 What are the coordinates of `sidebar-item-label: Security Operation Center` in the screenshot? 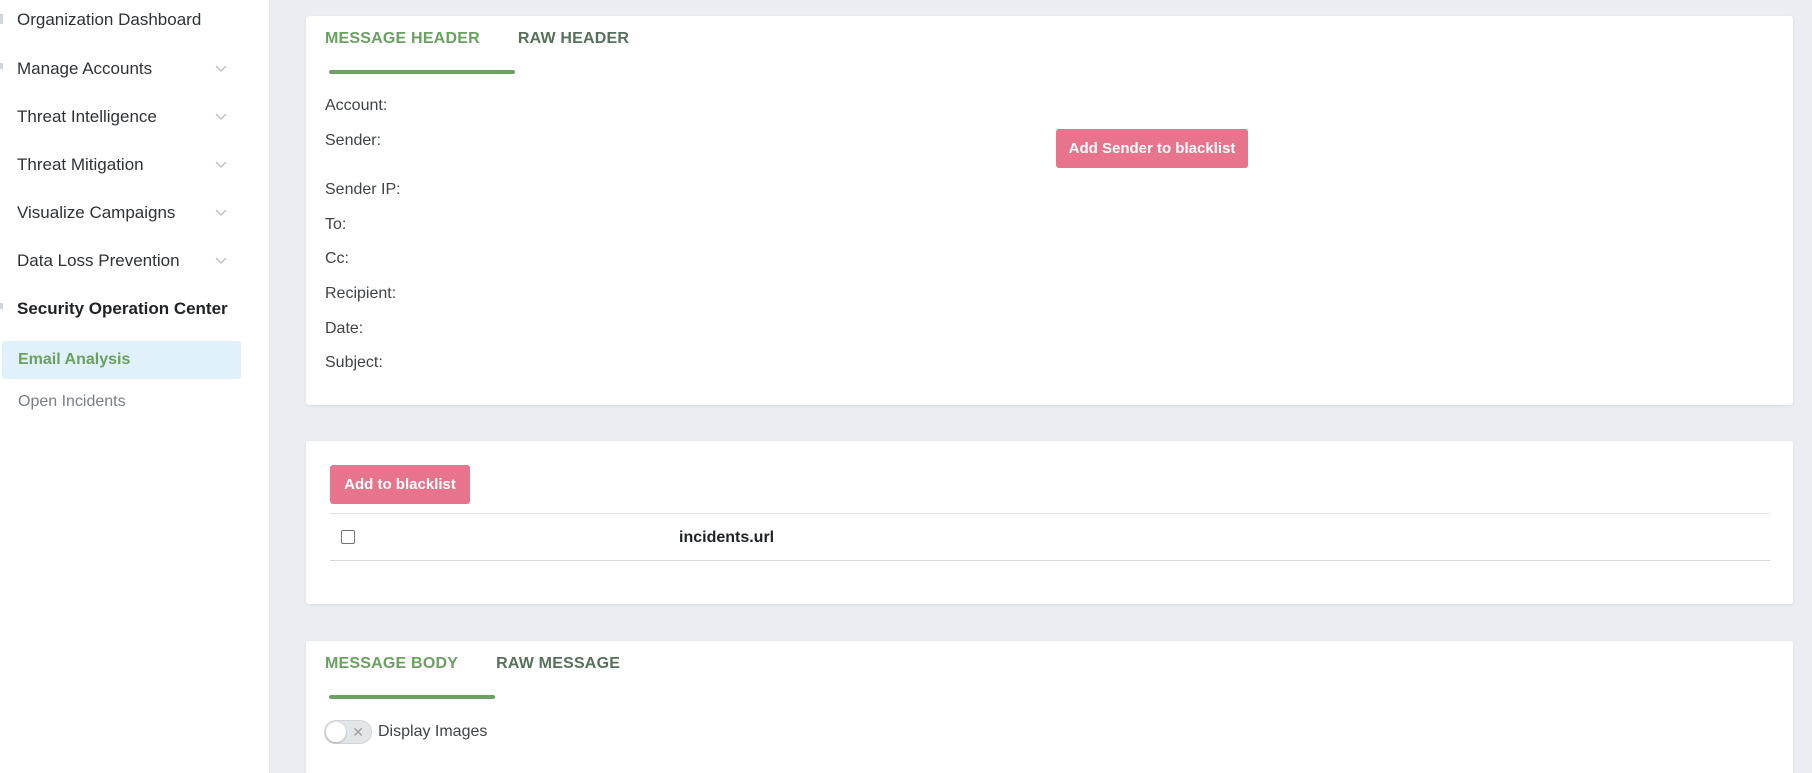 It's located at (122, 308).